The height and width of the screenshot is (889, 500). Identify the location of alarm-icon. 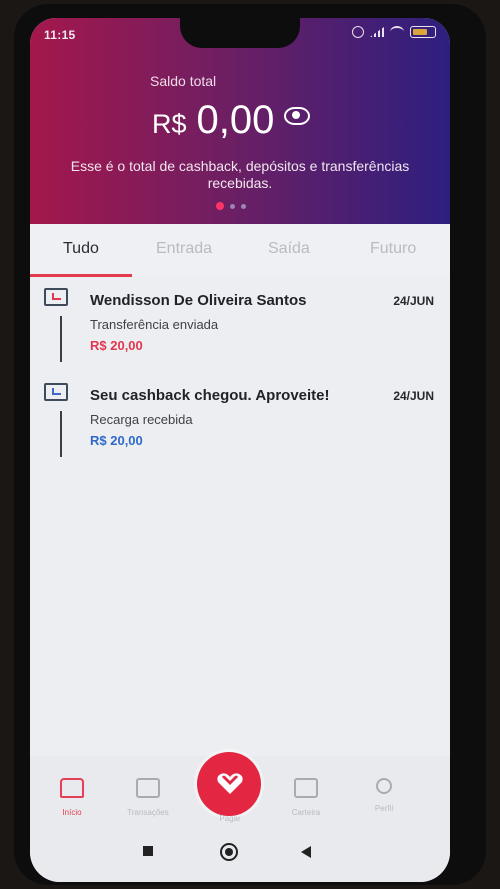
(358, 32).